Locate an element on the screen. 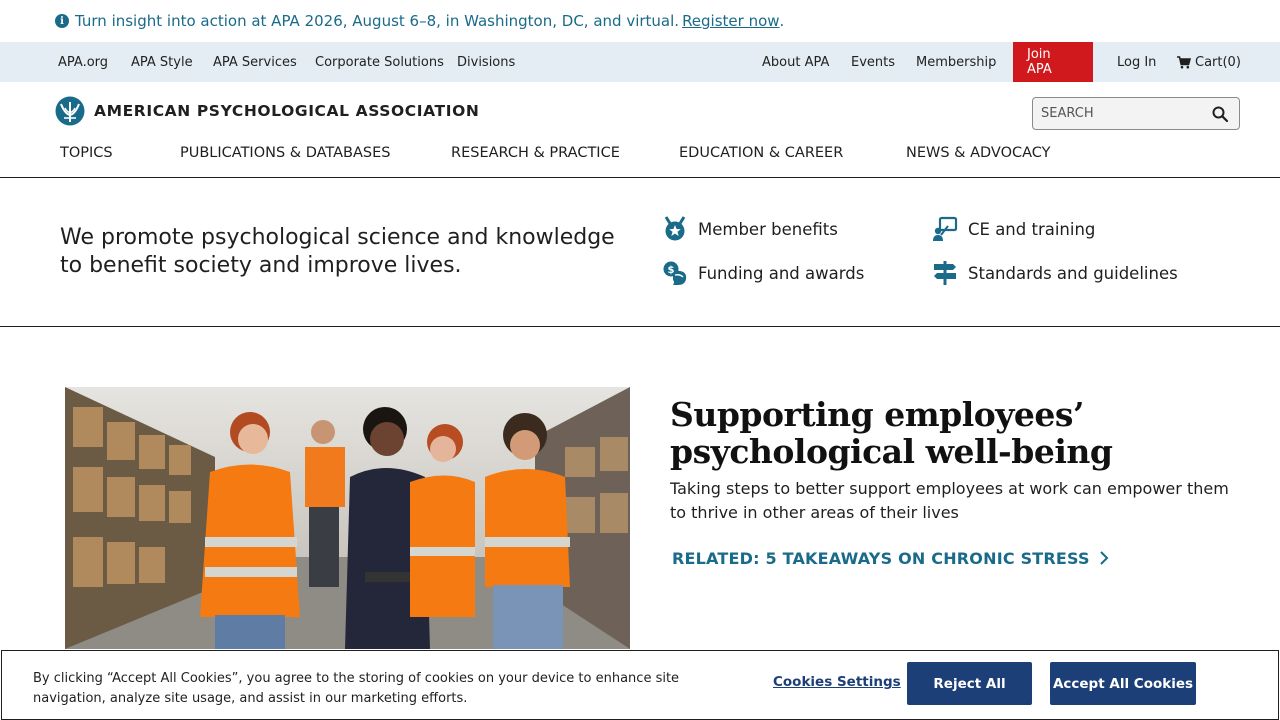 This screenshot has width=1280, height=720. apa-logo: AMERICAN PSYCHOLOGICAL ASSOCIATION is located at coordinates (267, 111).